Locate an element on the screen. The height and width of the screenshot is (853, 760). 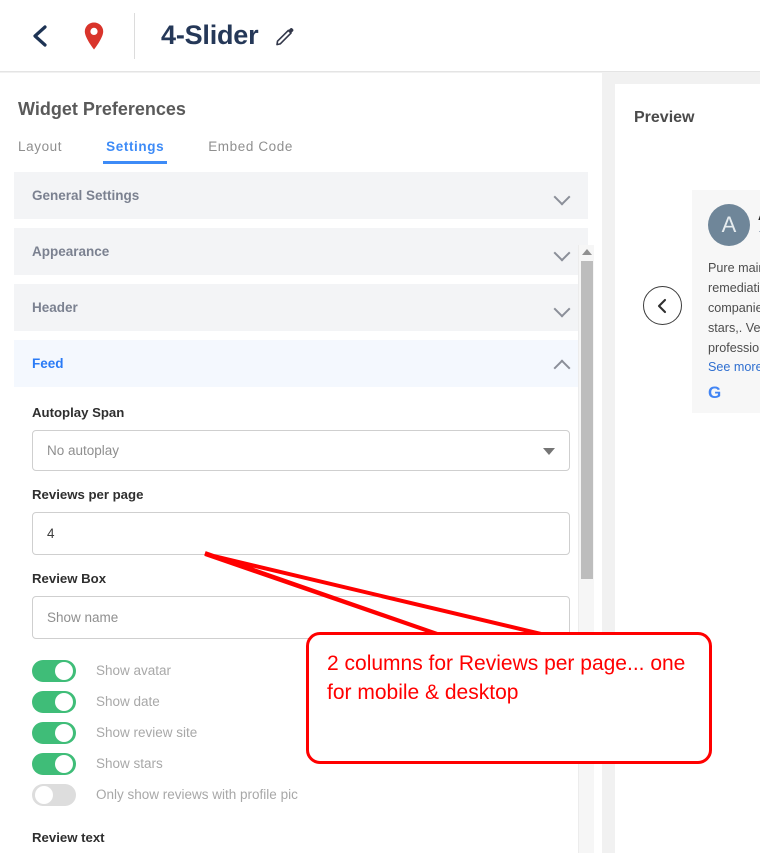
field-reviews-per-page: Reviews per page 4 is located at coordinates (301, 521).